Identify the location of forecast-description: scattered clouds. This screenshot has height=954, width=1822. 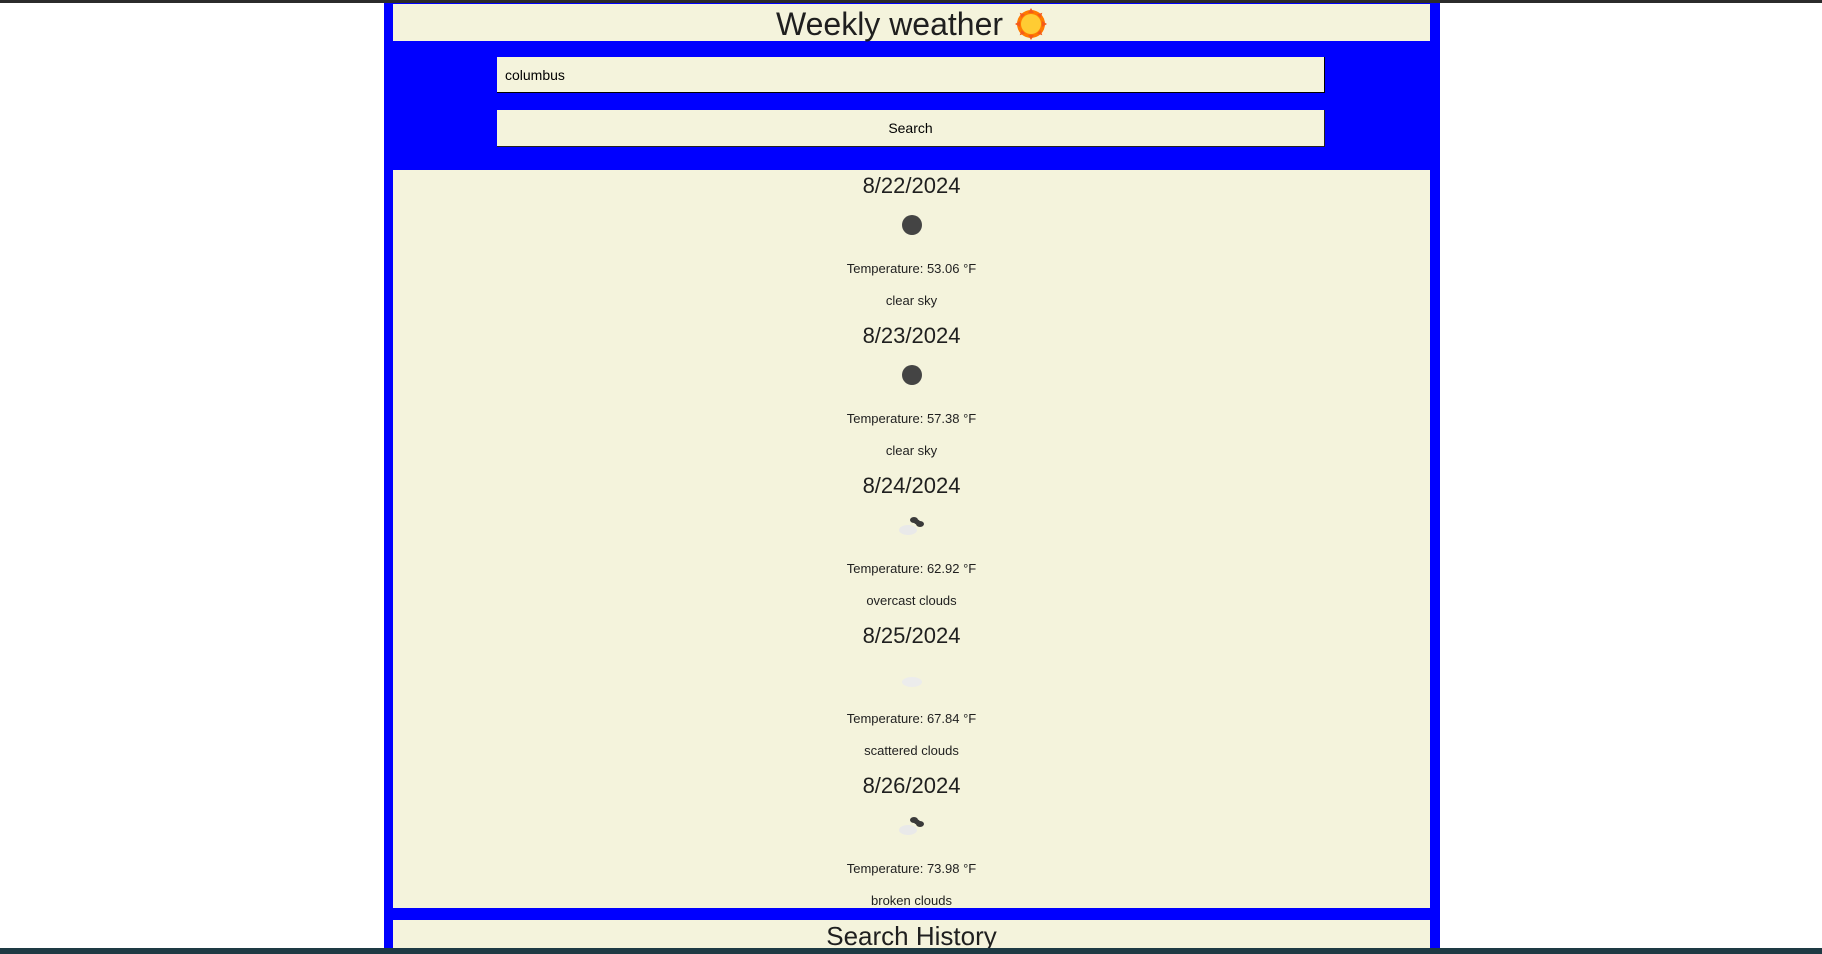
(911, 750).